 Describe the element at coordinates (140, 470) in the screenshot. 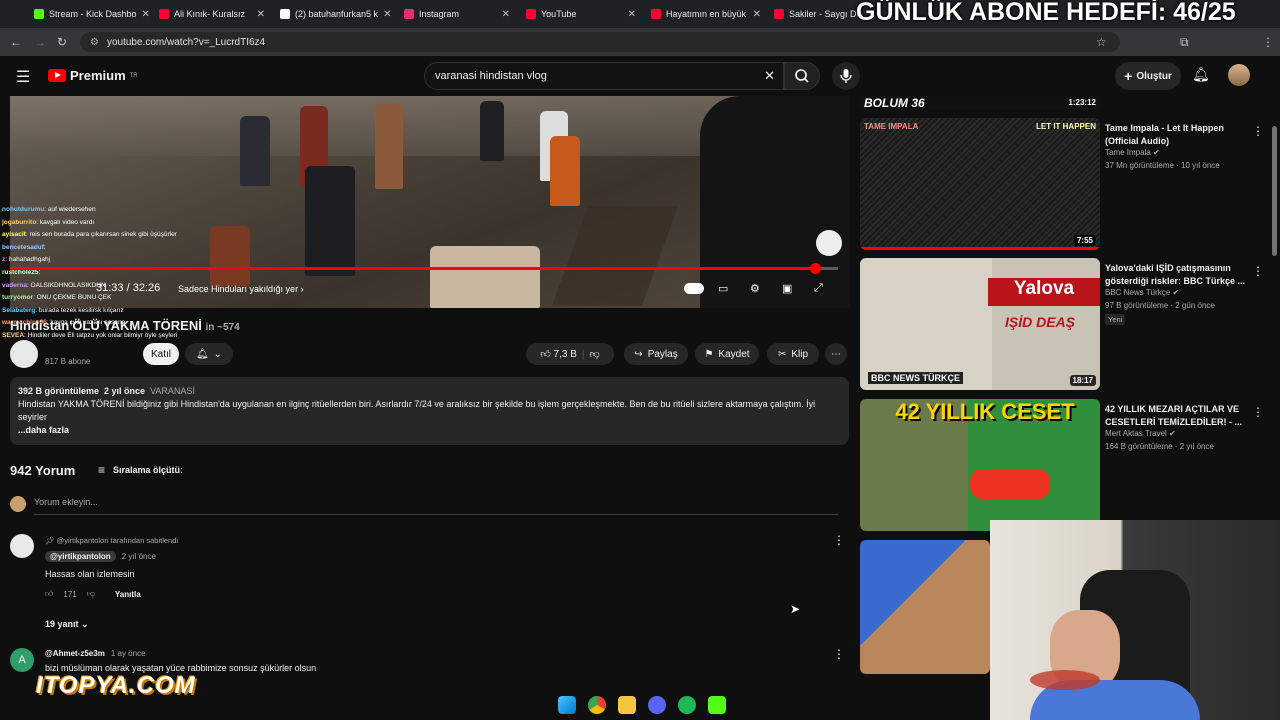

I see `sort-comments-button: ≡ Sıralama ölçütü:` at that location.